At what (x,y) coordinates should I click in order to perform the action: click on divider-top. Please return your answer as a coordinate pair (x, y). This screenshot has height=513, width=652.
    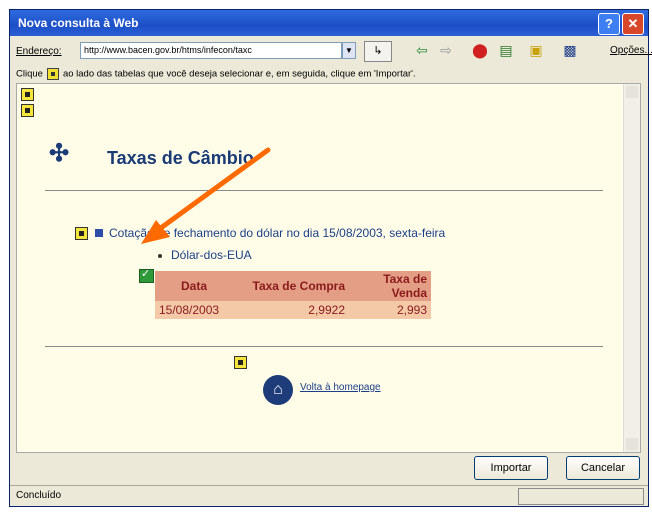
    Looking at the image, I should click on (324, 190).